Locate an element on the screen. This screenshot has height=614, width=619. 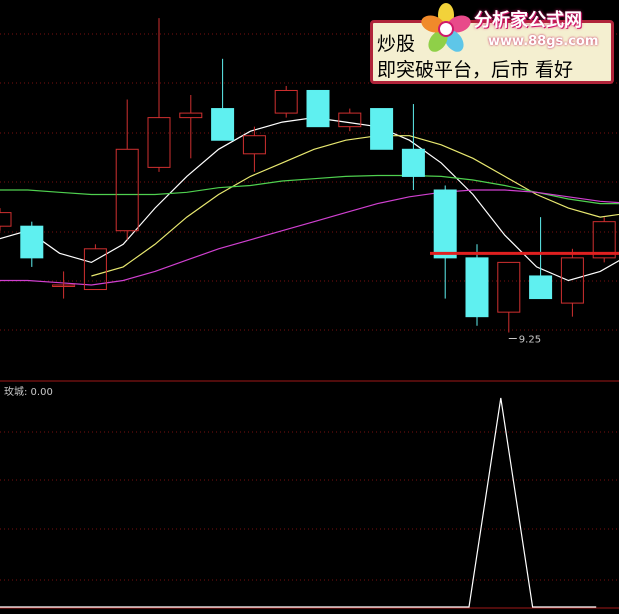
watermark: 分析家公式网 www.88gs.com is located at coordinates (518, 29).